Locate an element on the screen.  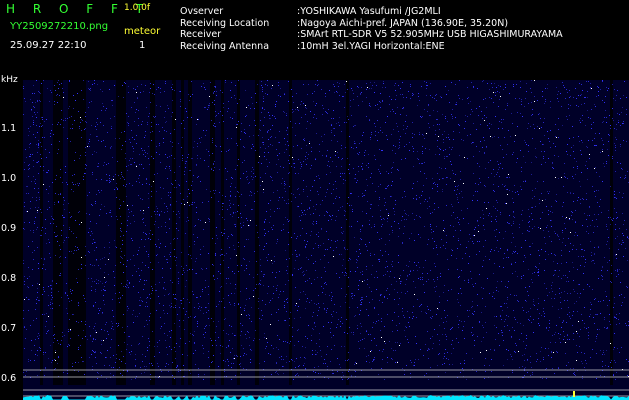
y-axis-unit: kHz is located at coordinates (9, 80).